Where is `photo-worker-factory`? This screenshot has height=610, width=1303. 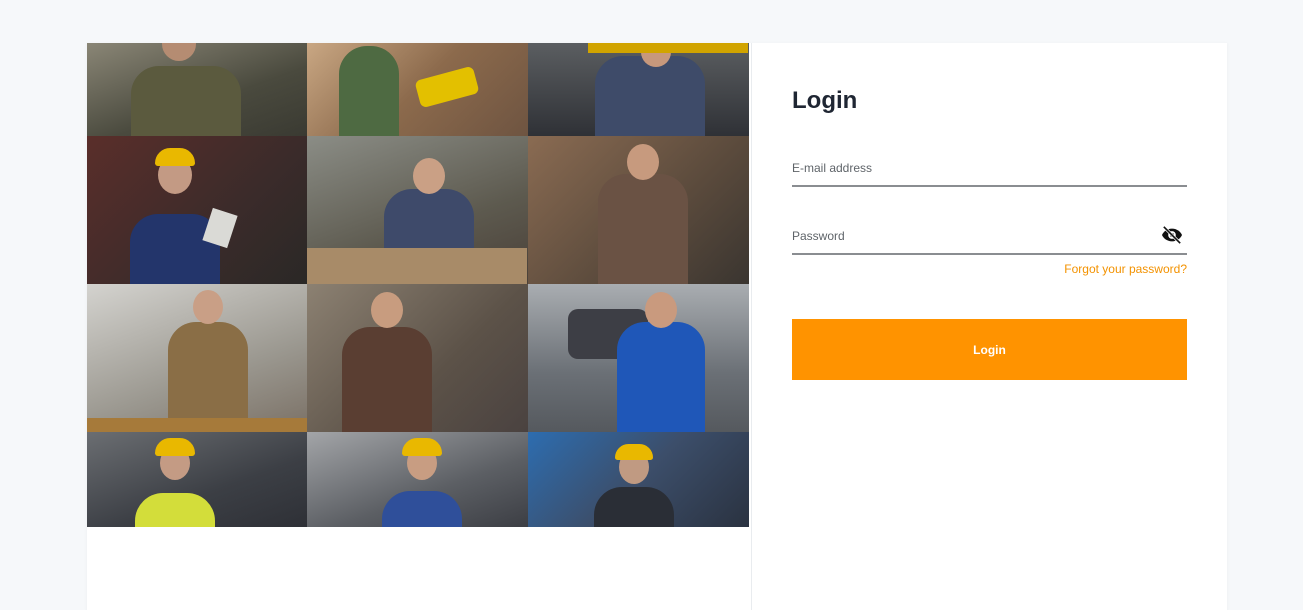 photo-worker-factory is located at coordinates (638, 479).